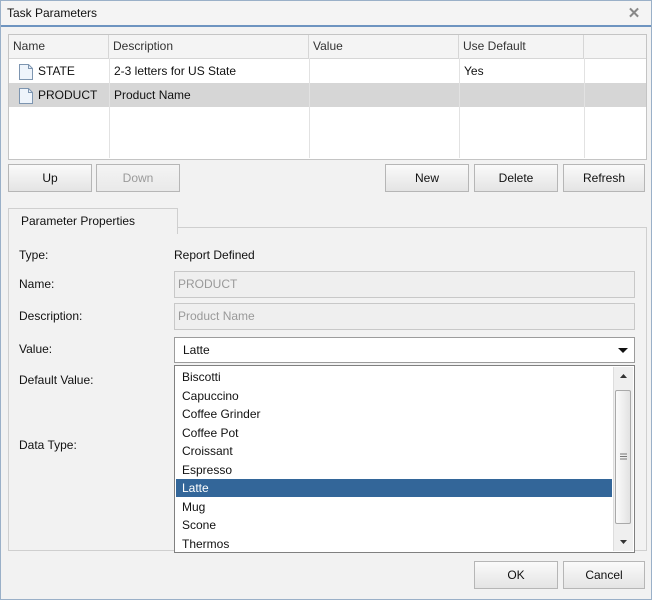 This screenshot has height=600, width=652. I want to click on cancel-button: Cancel, so click(604, 575).